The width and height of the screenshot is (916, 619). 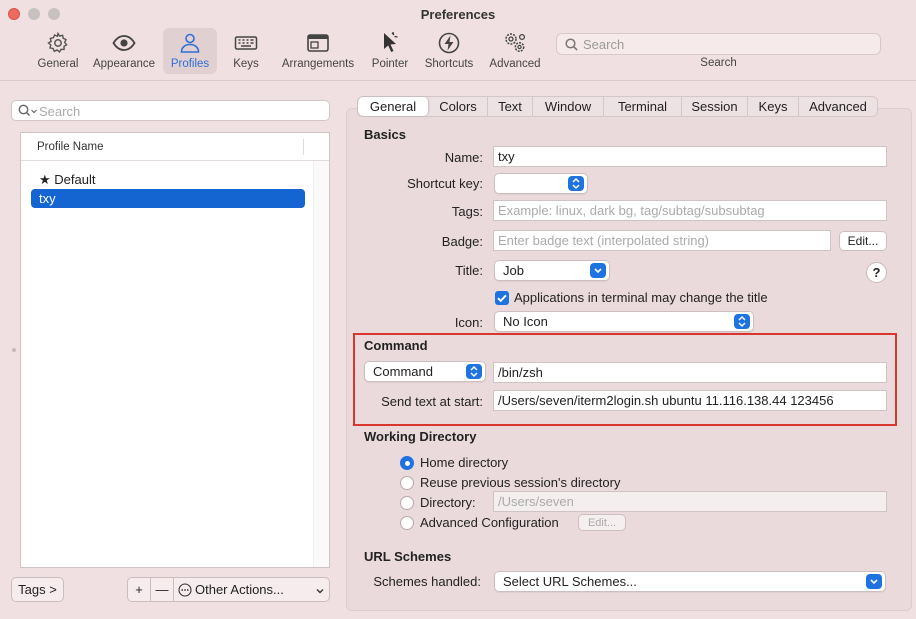 What do you see at coordinates (67, 179) in the screenshot?
I see `profile-row-label: ★ Default` at bounding box center [67, 179].